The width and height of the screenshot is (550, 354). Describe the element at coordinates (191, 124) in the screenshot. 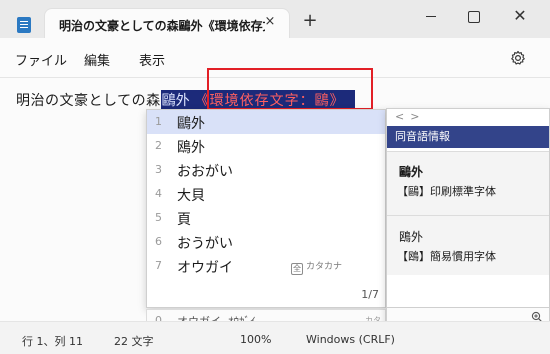

I see `candidate-text: 鷗外` at that location.